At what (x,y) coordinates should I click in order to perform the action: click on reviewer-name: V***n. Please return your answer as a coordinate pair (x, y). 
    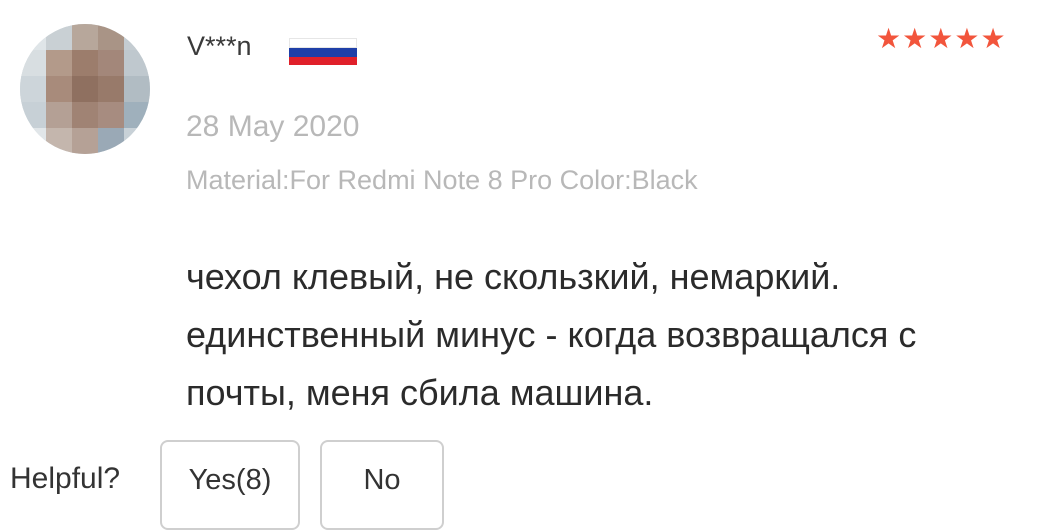
    Looking at the image, I should click on (219, 46).